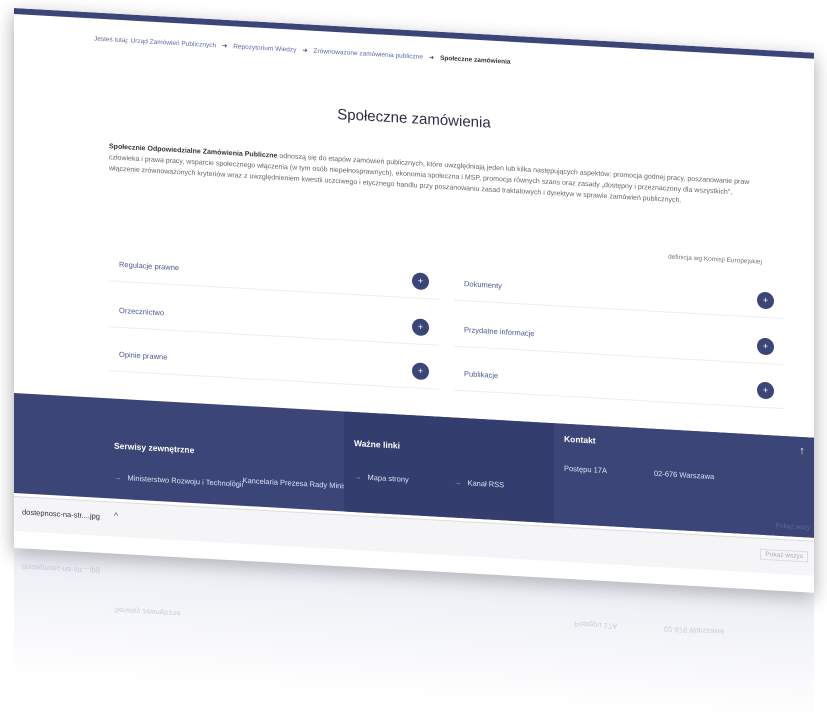  I want to click on footer-link-ministerstwo: → Ministerstwo Rozwoju i Technologii, so click(178, 481).